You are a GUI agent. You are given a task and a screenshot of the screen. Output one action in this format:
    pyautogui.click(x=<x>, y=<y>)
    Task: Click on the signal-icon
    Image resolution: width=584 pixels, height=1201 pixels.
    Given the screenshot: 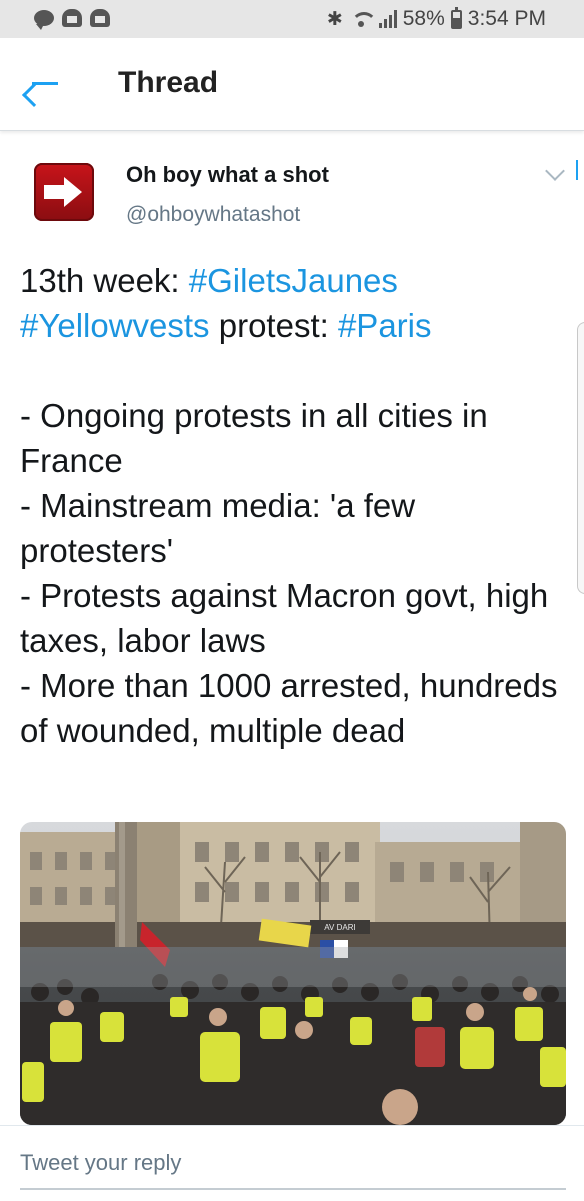 What is the action you would take?
    pyautogui.click(x=387, y=19)
    